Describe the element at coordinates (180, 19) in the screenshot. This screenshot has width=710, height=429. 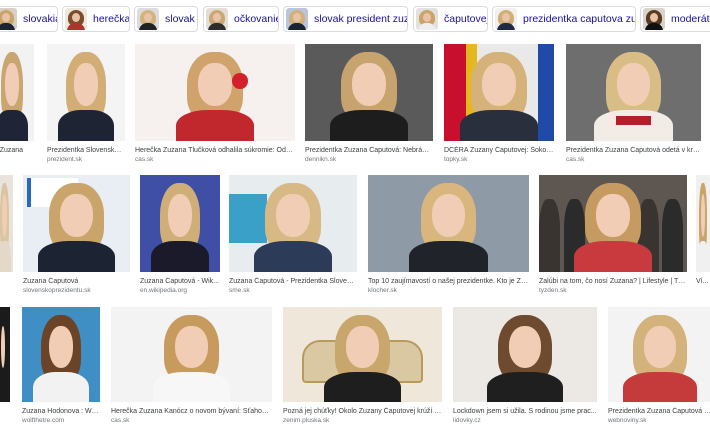
I see `chip-label: slovak` at that location.